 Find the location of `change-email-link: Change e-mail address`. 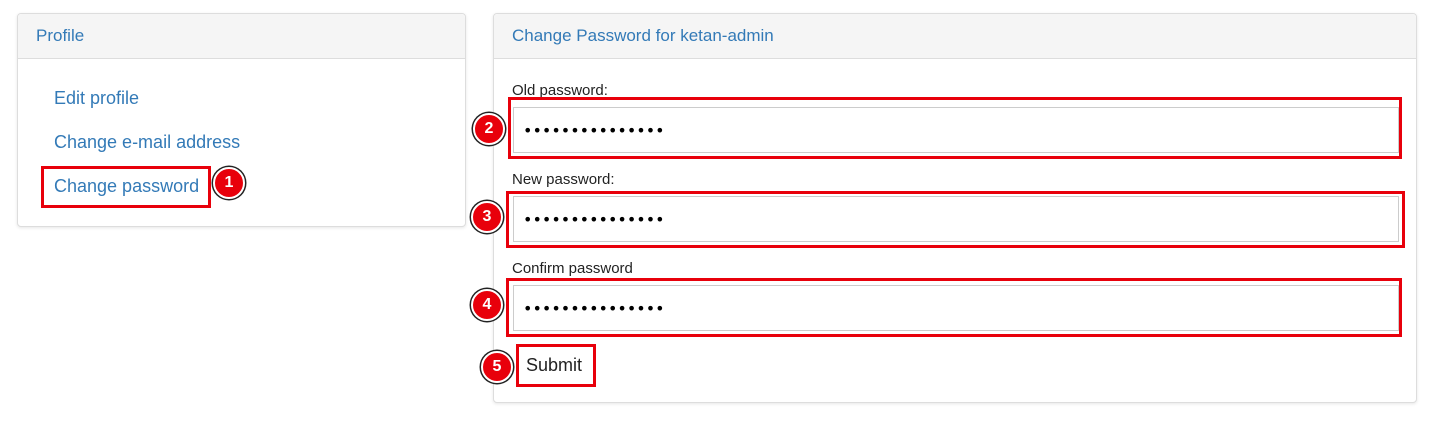

change-email-link: Change e-mail address is located at coordinates (147, 142).